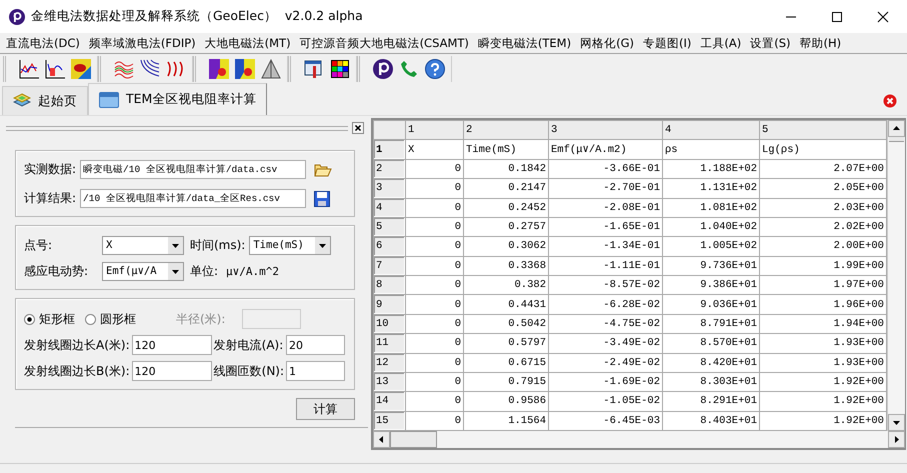  I want to click on file-path-field: /10 全区视电阻率计算/data_全区Res.csv, so click(193, 198).